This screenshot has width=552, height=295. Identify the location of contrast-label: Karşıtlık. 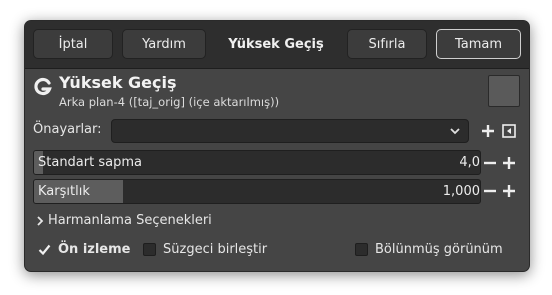
(64, 191).